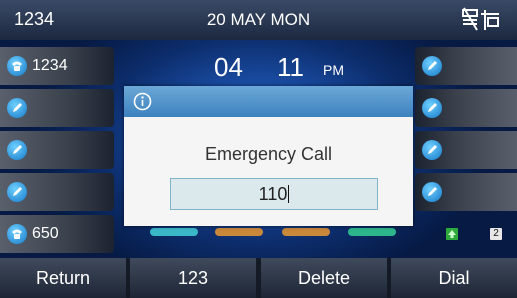  Describe the element at coordinates (290, 67) in the screenshot. I see `clock-minute: 11` at that location.